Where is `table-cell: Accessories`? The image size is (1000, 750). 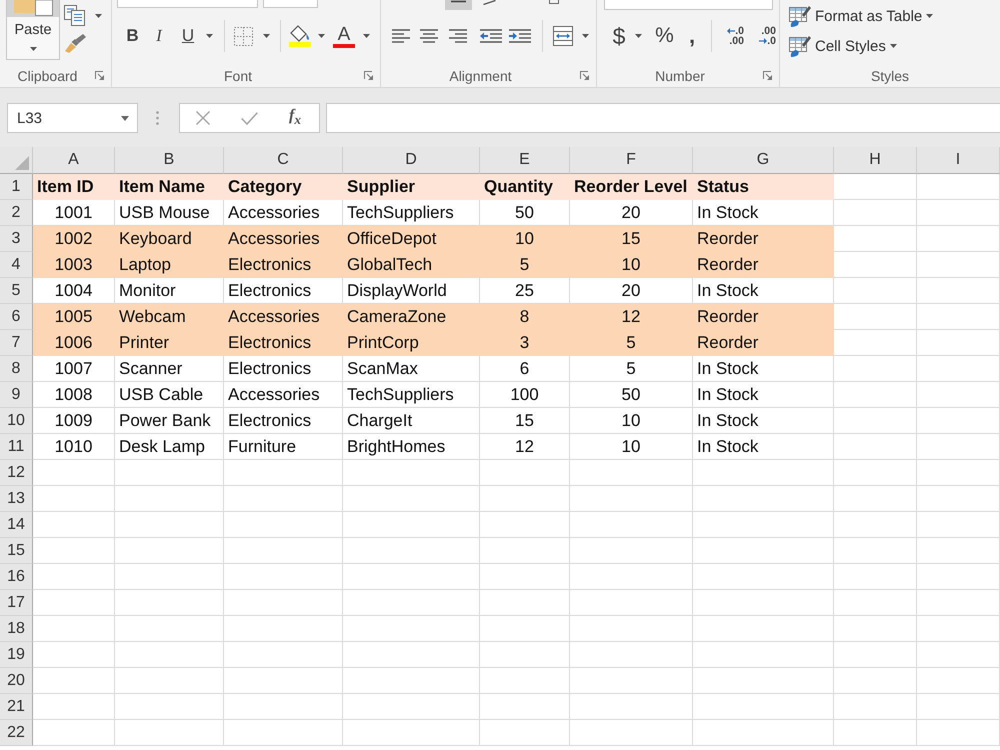 table-cell: Accessories is located at coordinates (283, 239).